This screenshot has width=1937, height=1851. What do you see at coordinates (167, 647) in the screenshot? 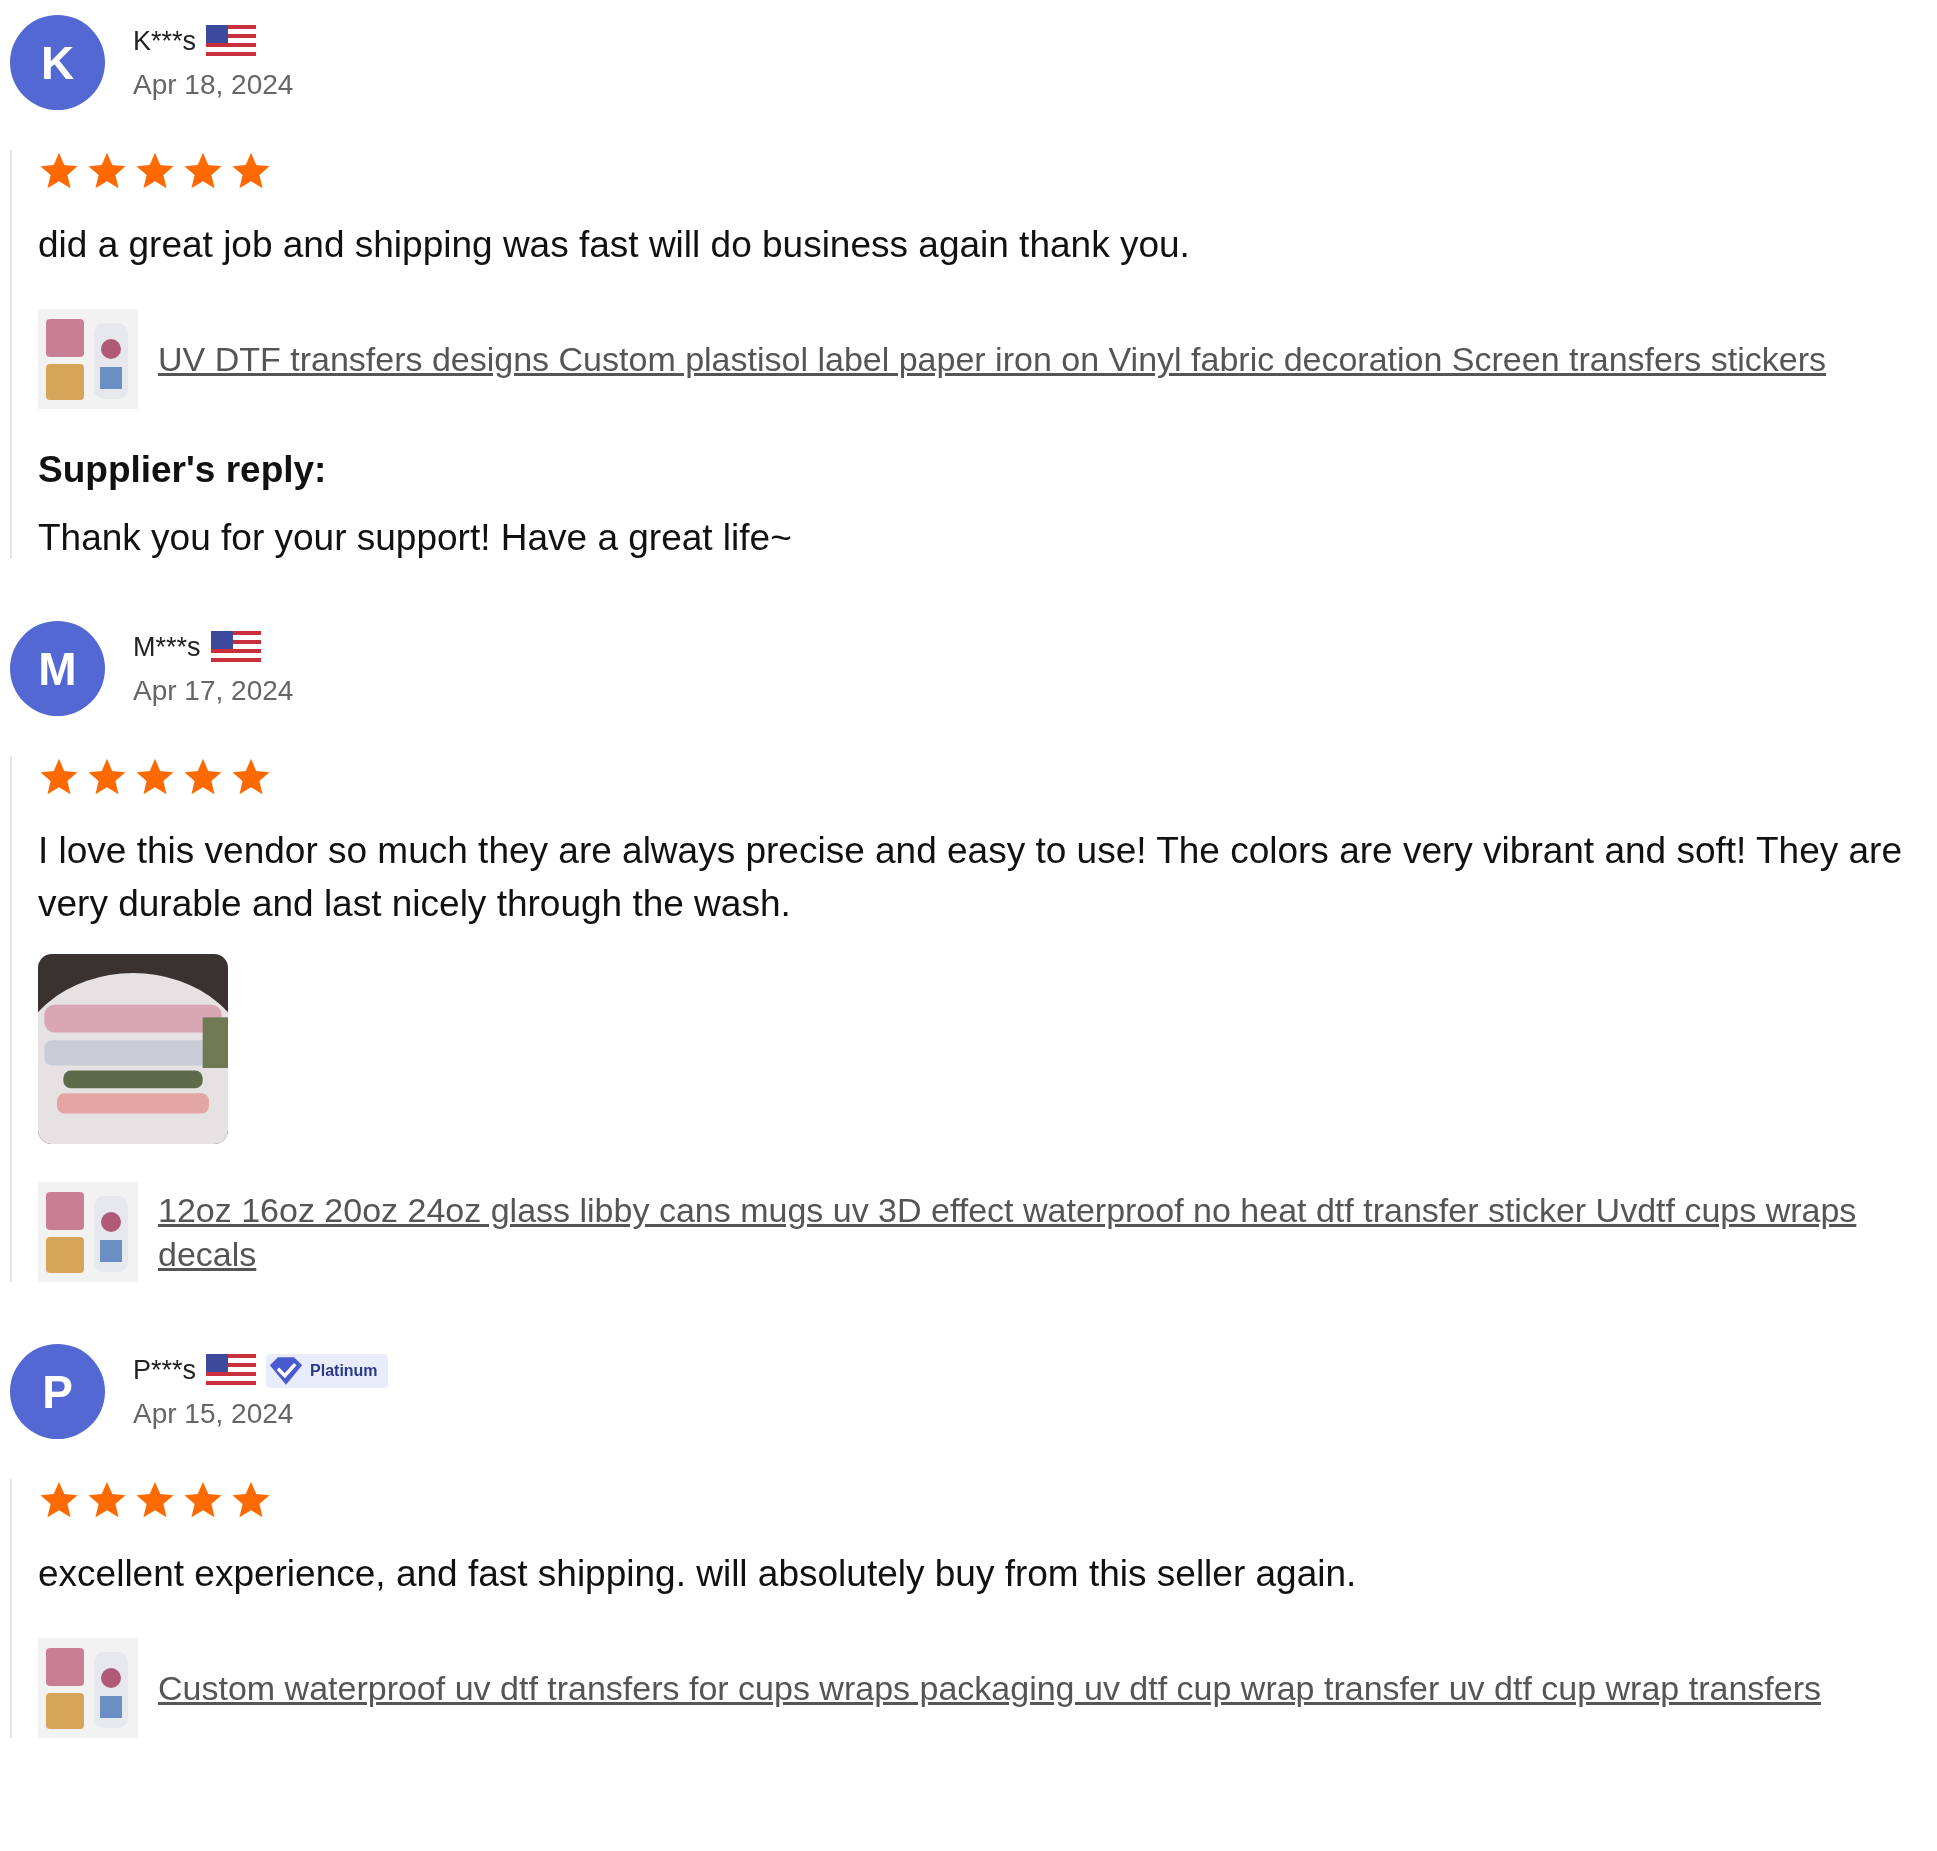
I see `reviewer-name: M***s` at bounding box center [167, 647].